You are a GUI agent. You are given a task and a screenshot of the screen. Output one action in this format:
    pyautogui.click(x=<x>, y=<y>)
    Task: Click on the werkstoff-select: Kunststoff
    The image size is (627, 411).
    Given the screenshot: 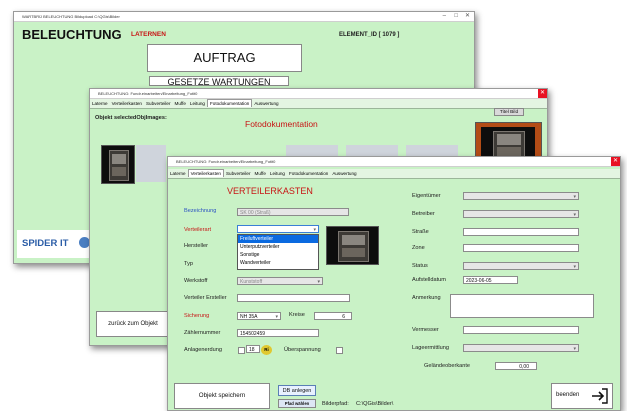 What is the action you would take?
    pyautogui.click(x=280, y=281)
    